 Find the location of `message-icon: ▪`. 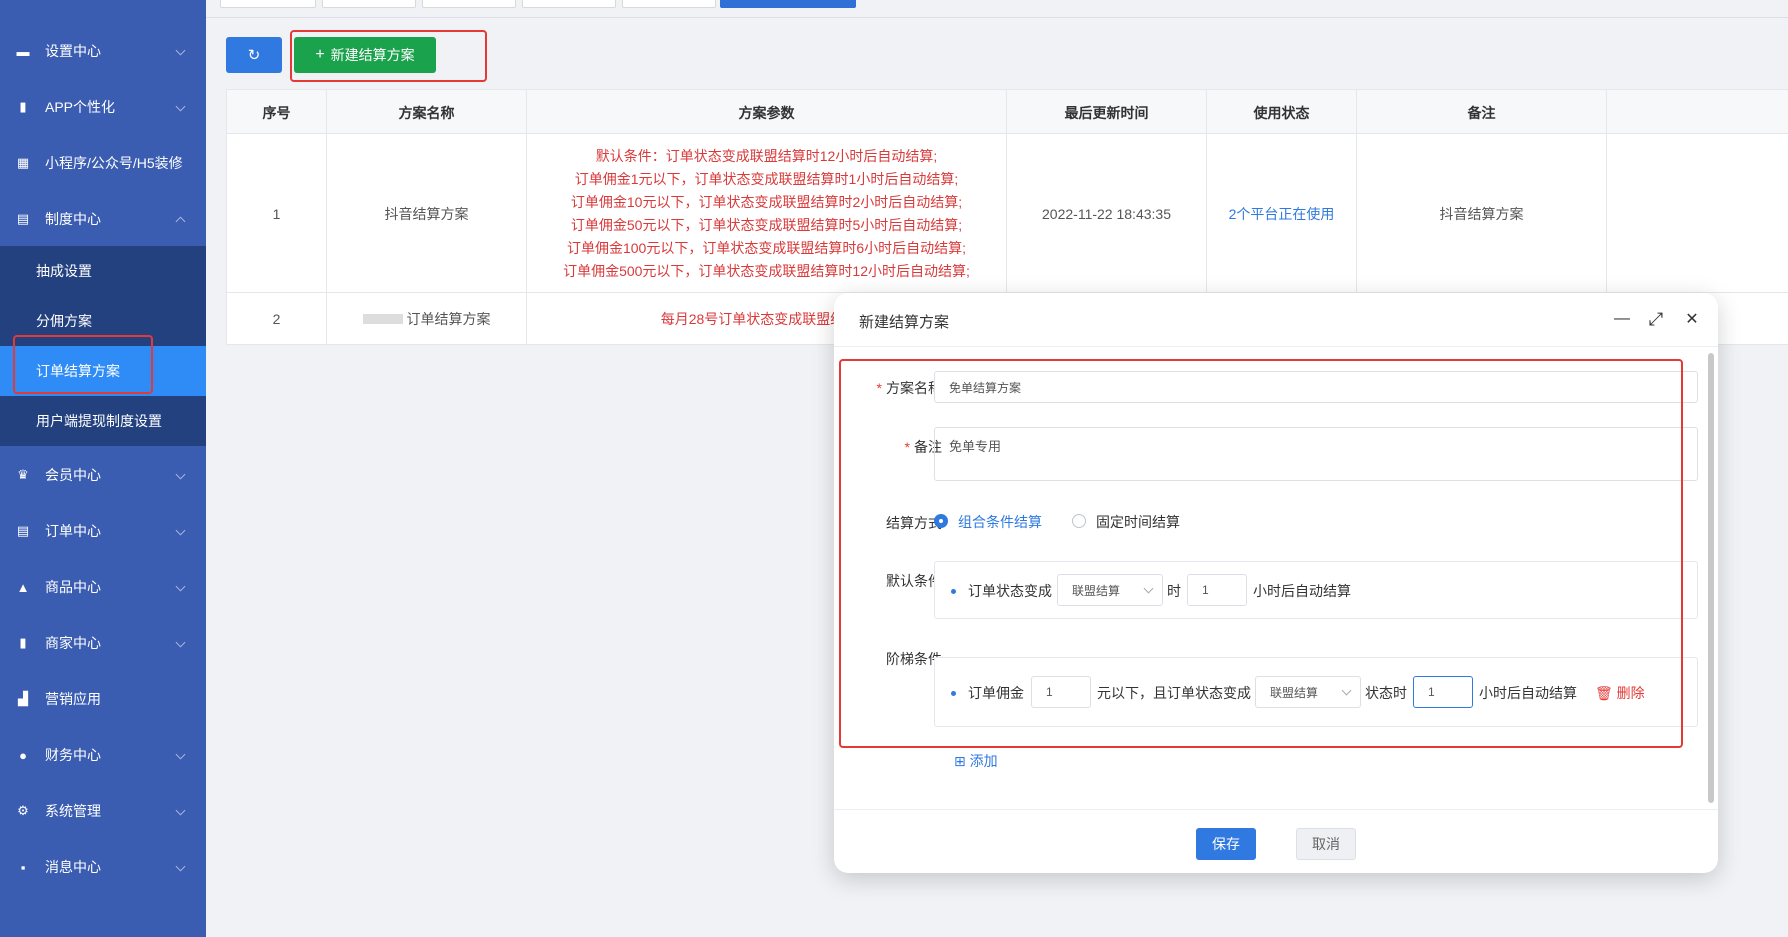

message-icon: ▪ is located at coordinates (23, 867).